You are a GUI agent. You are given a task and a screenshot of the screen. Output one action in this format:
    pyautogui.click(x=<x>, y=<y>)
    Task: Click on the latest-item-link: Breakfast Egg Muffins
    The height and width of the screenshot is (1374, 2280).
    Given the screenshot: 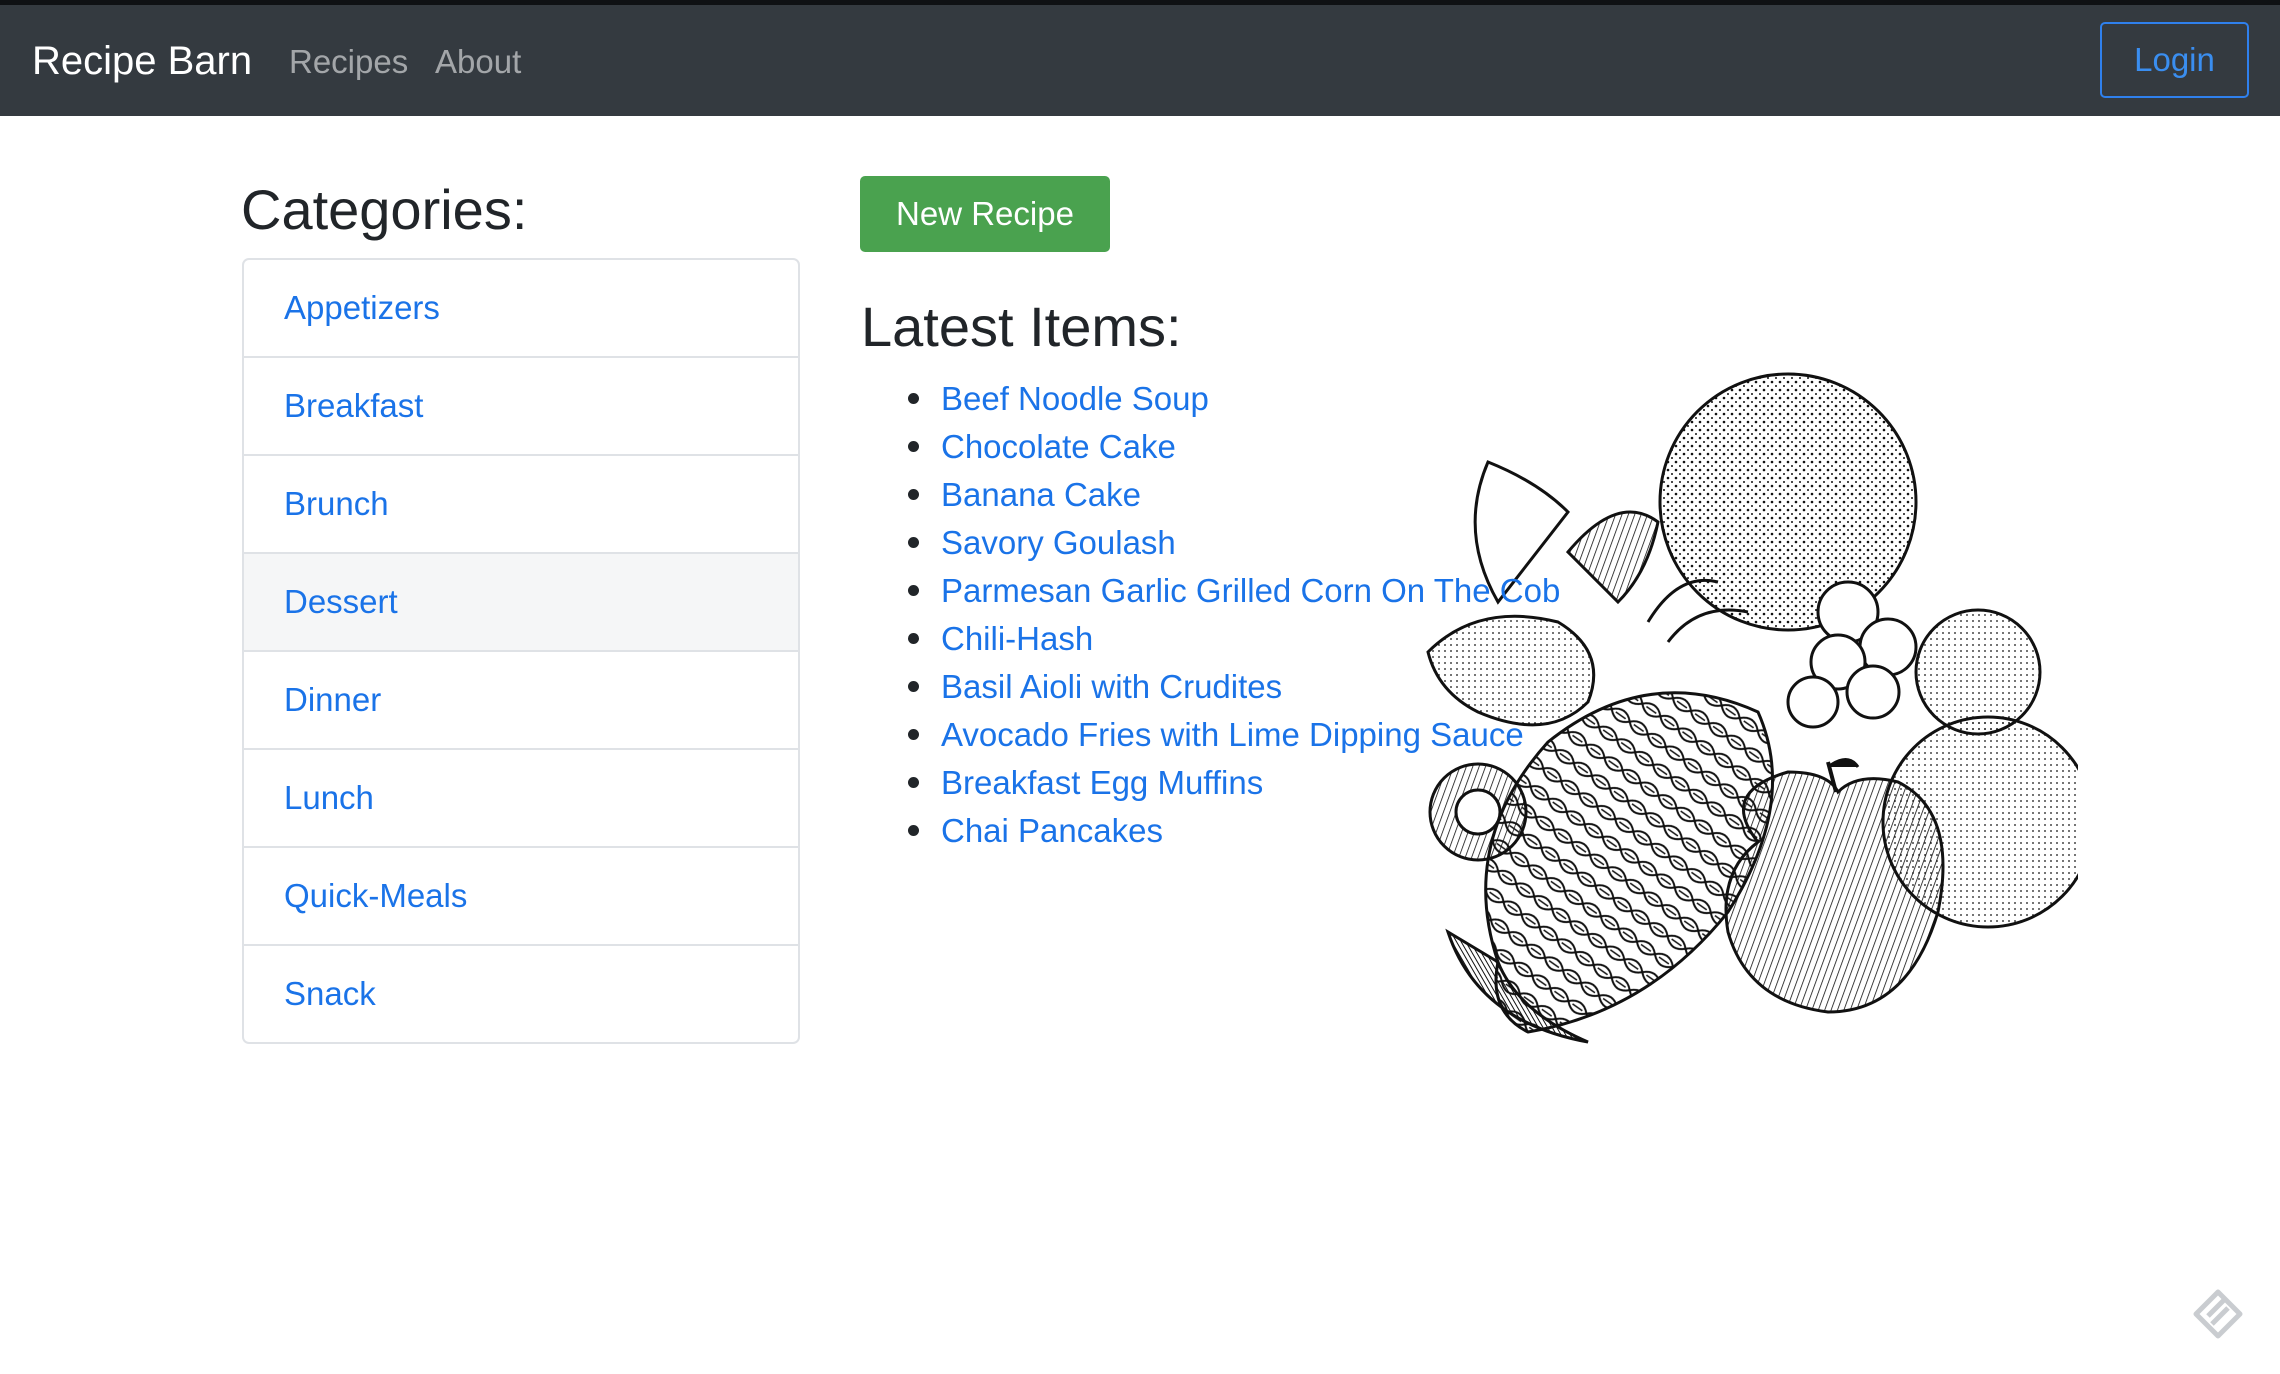 What is the action you would take?
    pyautogui.click(x=1234, y=783)
    